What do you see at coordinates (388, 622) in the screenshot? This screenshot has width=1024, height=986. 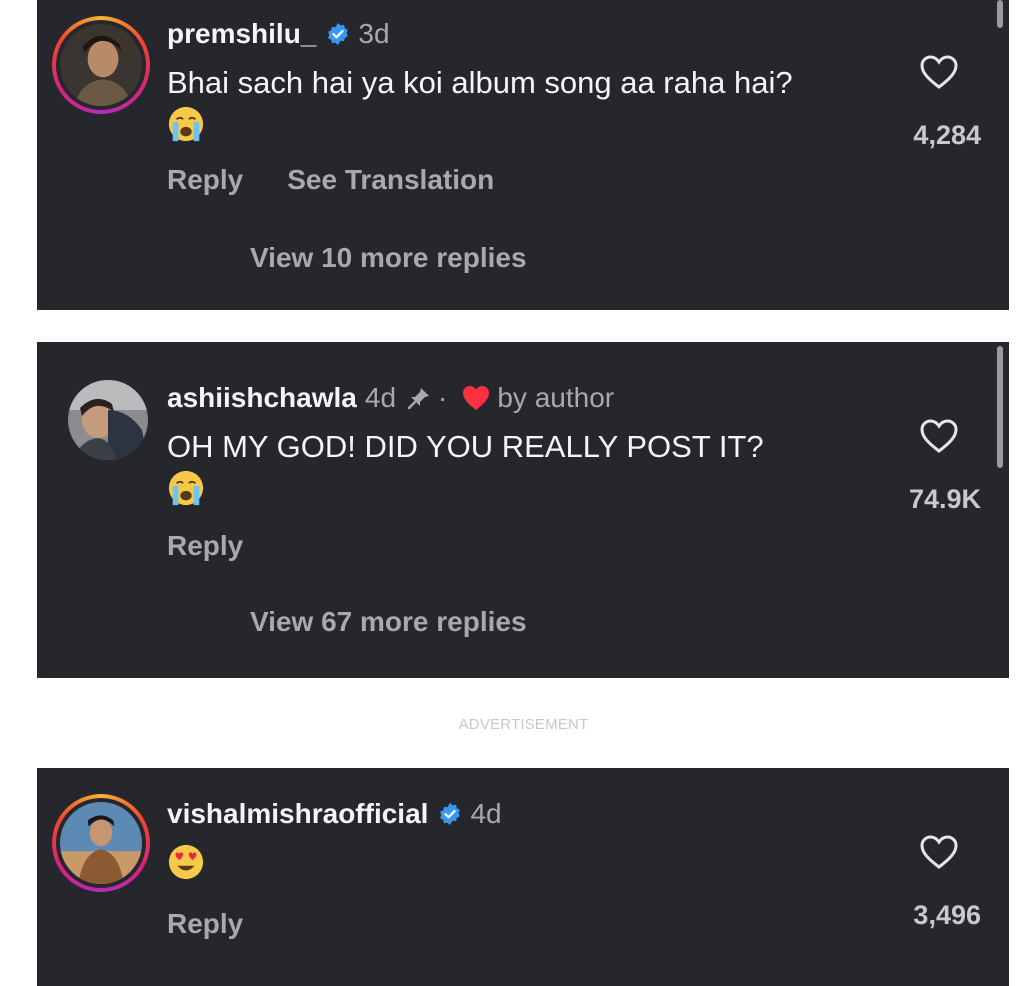 I see `view-more-replies-button: View 67 more replies` at bounding box center [388, 622].